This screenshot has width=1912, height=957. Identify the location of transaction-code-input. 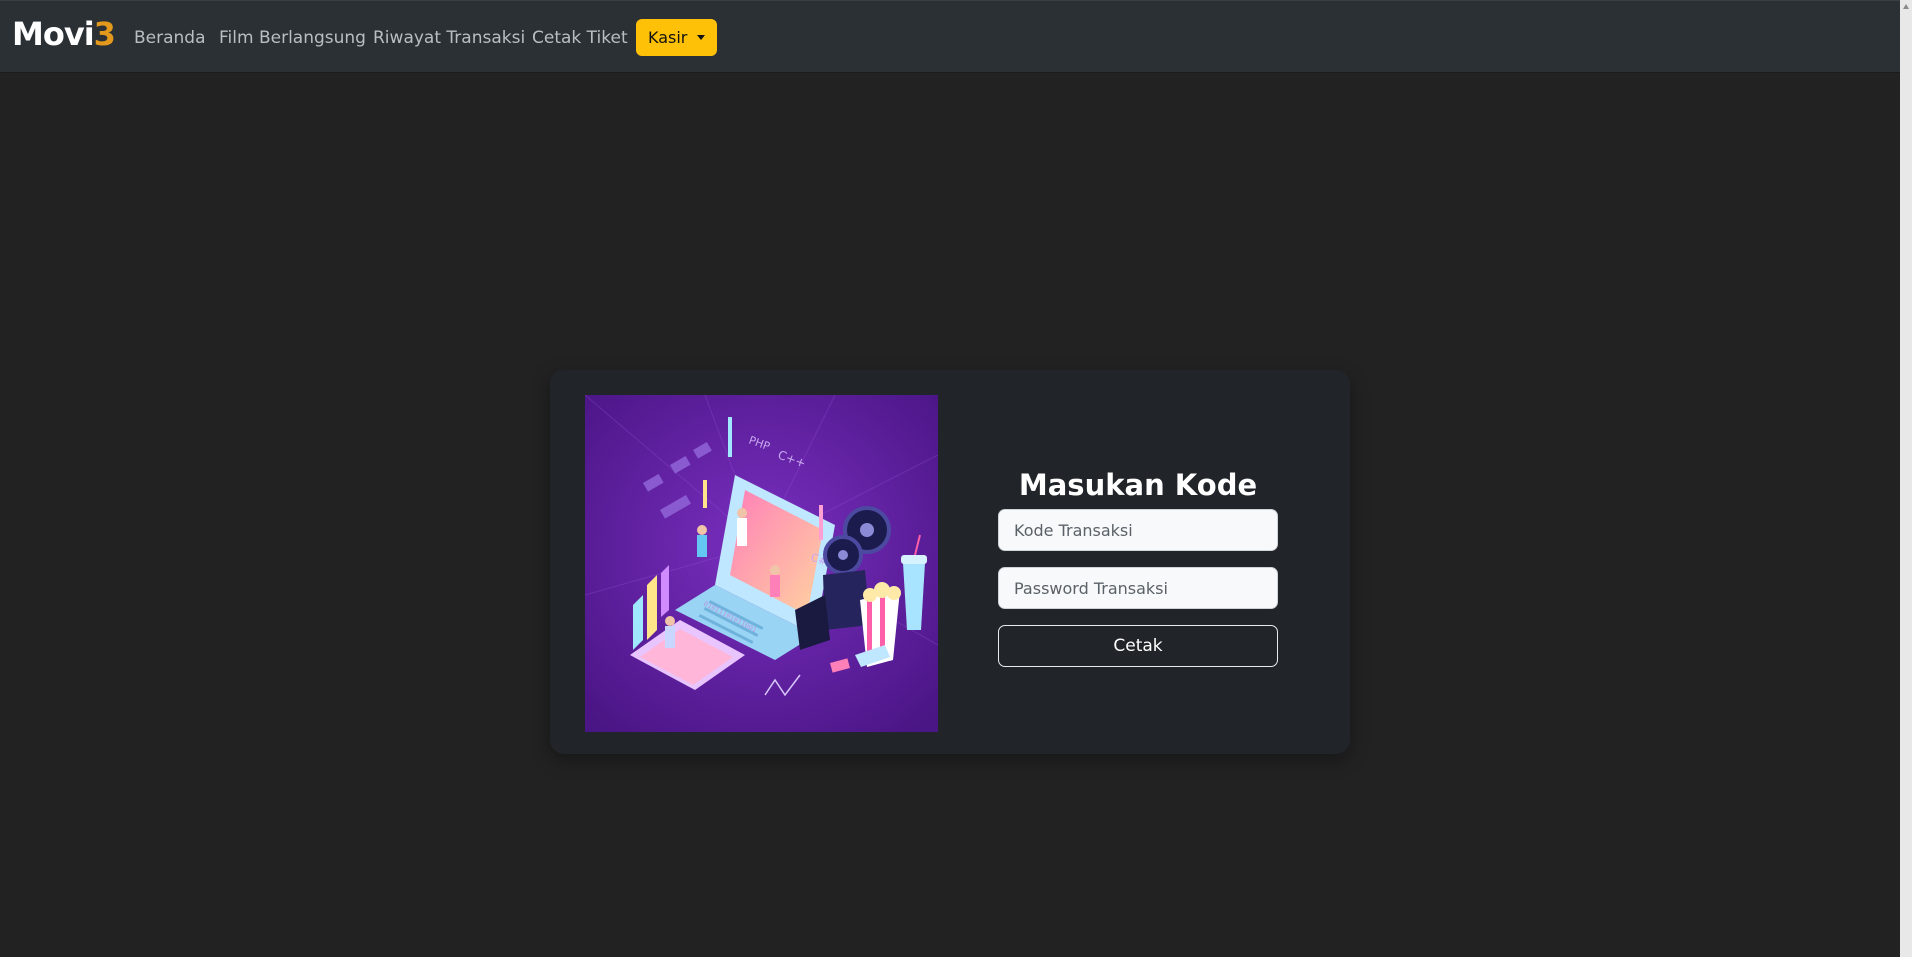
(1138, 530).